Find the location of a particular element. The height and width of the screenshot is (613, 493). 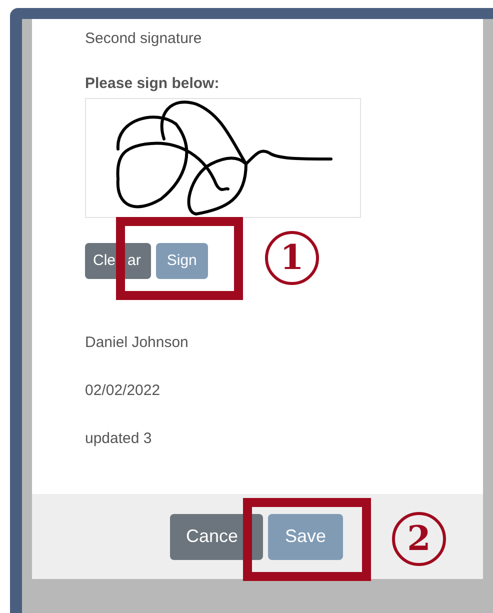

save-button: Save is located at coordinates (305, 537).